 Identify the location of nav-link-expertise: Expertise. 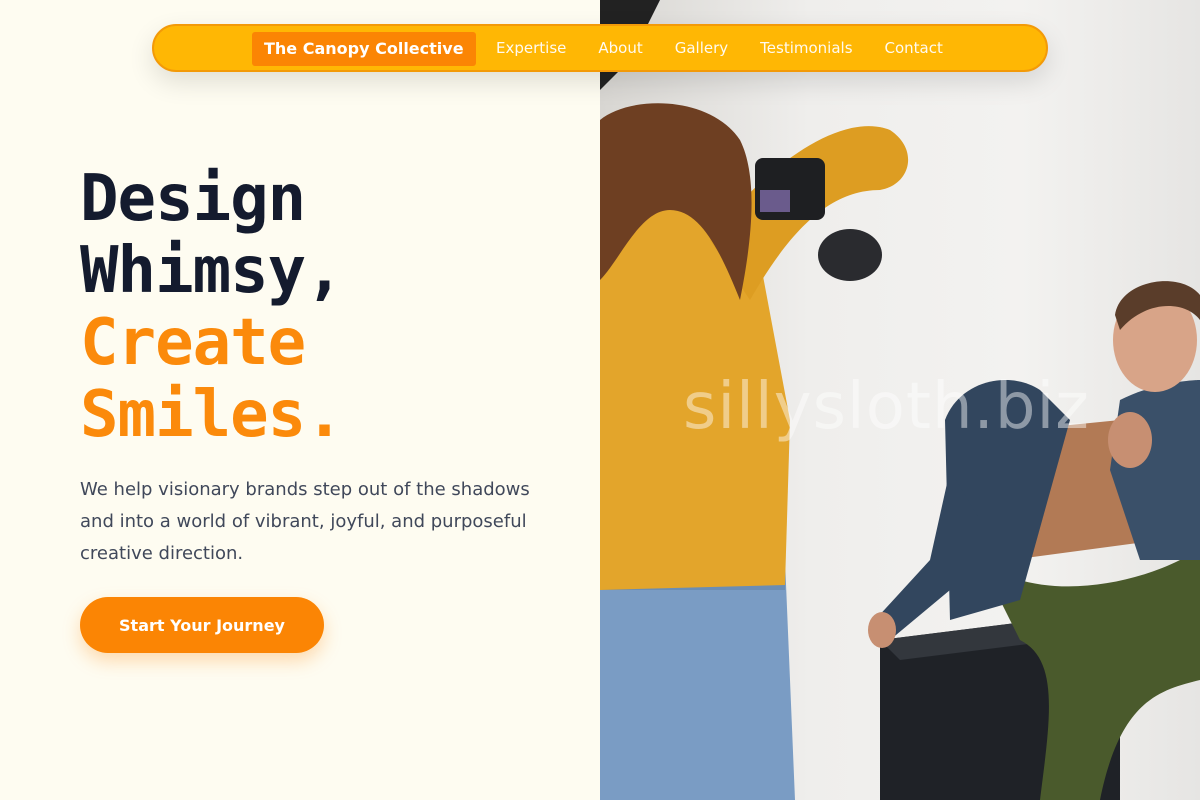
(531, 48).